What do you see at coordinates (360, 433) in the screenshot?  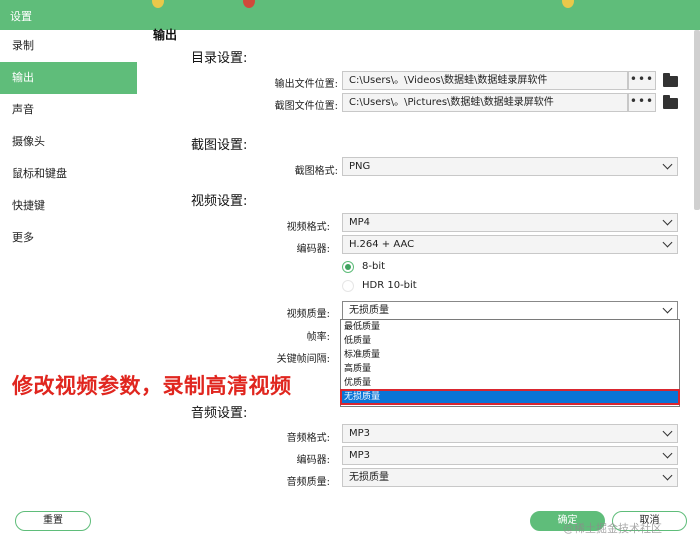 I see `audio-format-value: MP3` at bounding box center [360, 433].